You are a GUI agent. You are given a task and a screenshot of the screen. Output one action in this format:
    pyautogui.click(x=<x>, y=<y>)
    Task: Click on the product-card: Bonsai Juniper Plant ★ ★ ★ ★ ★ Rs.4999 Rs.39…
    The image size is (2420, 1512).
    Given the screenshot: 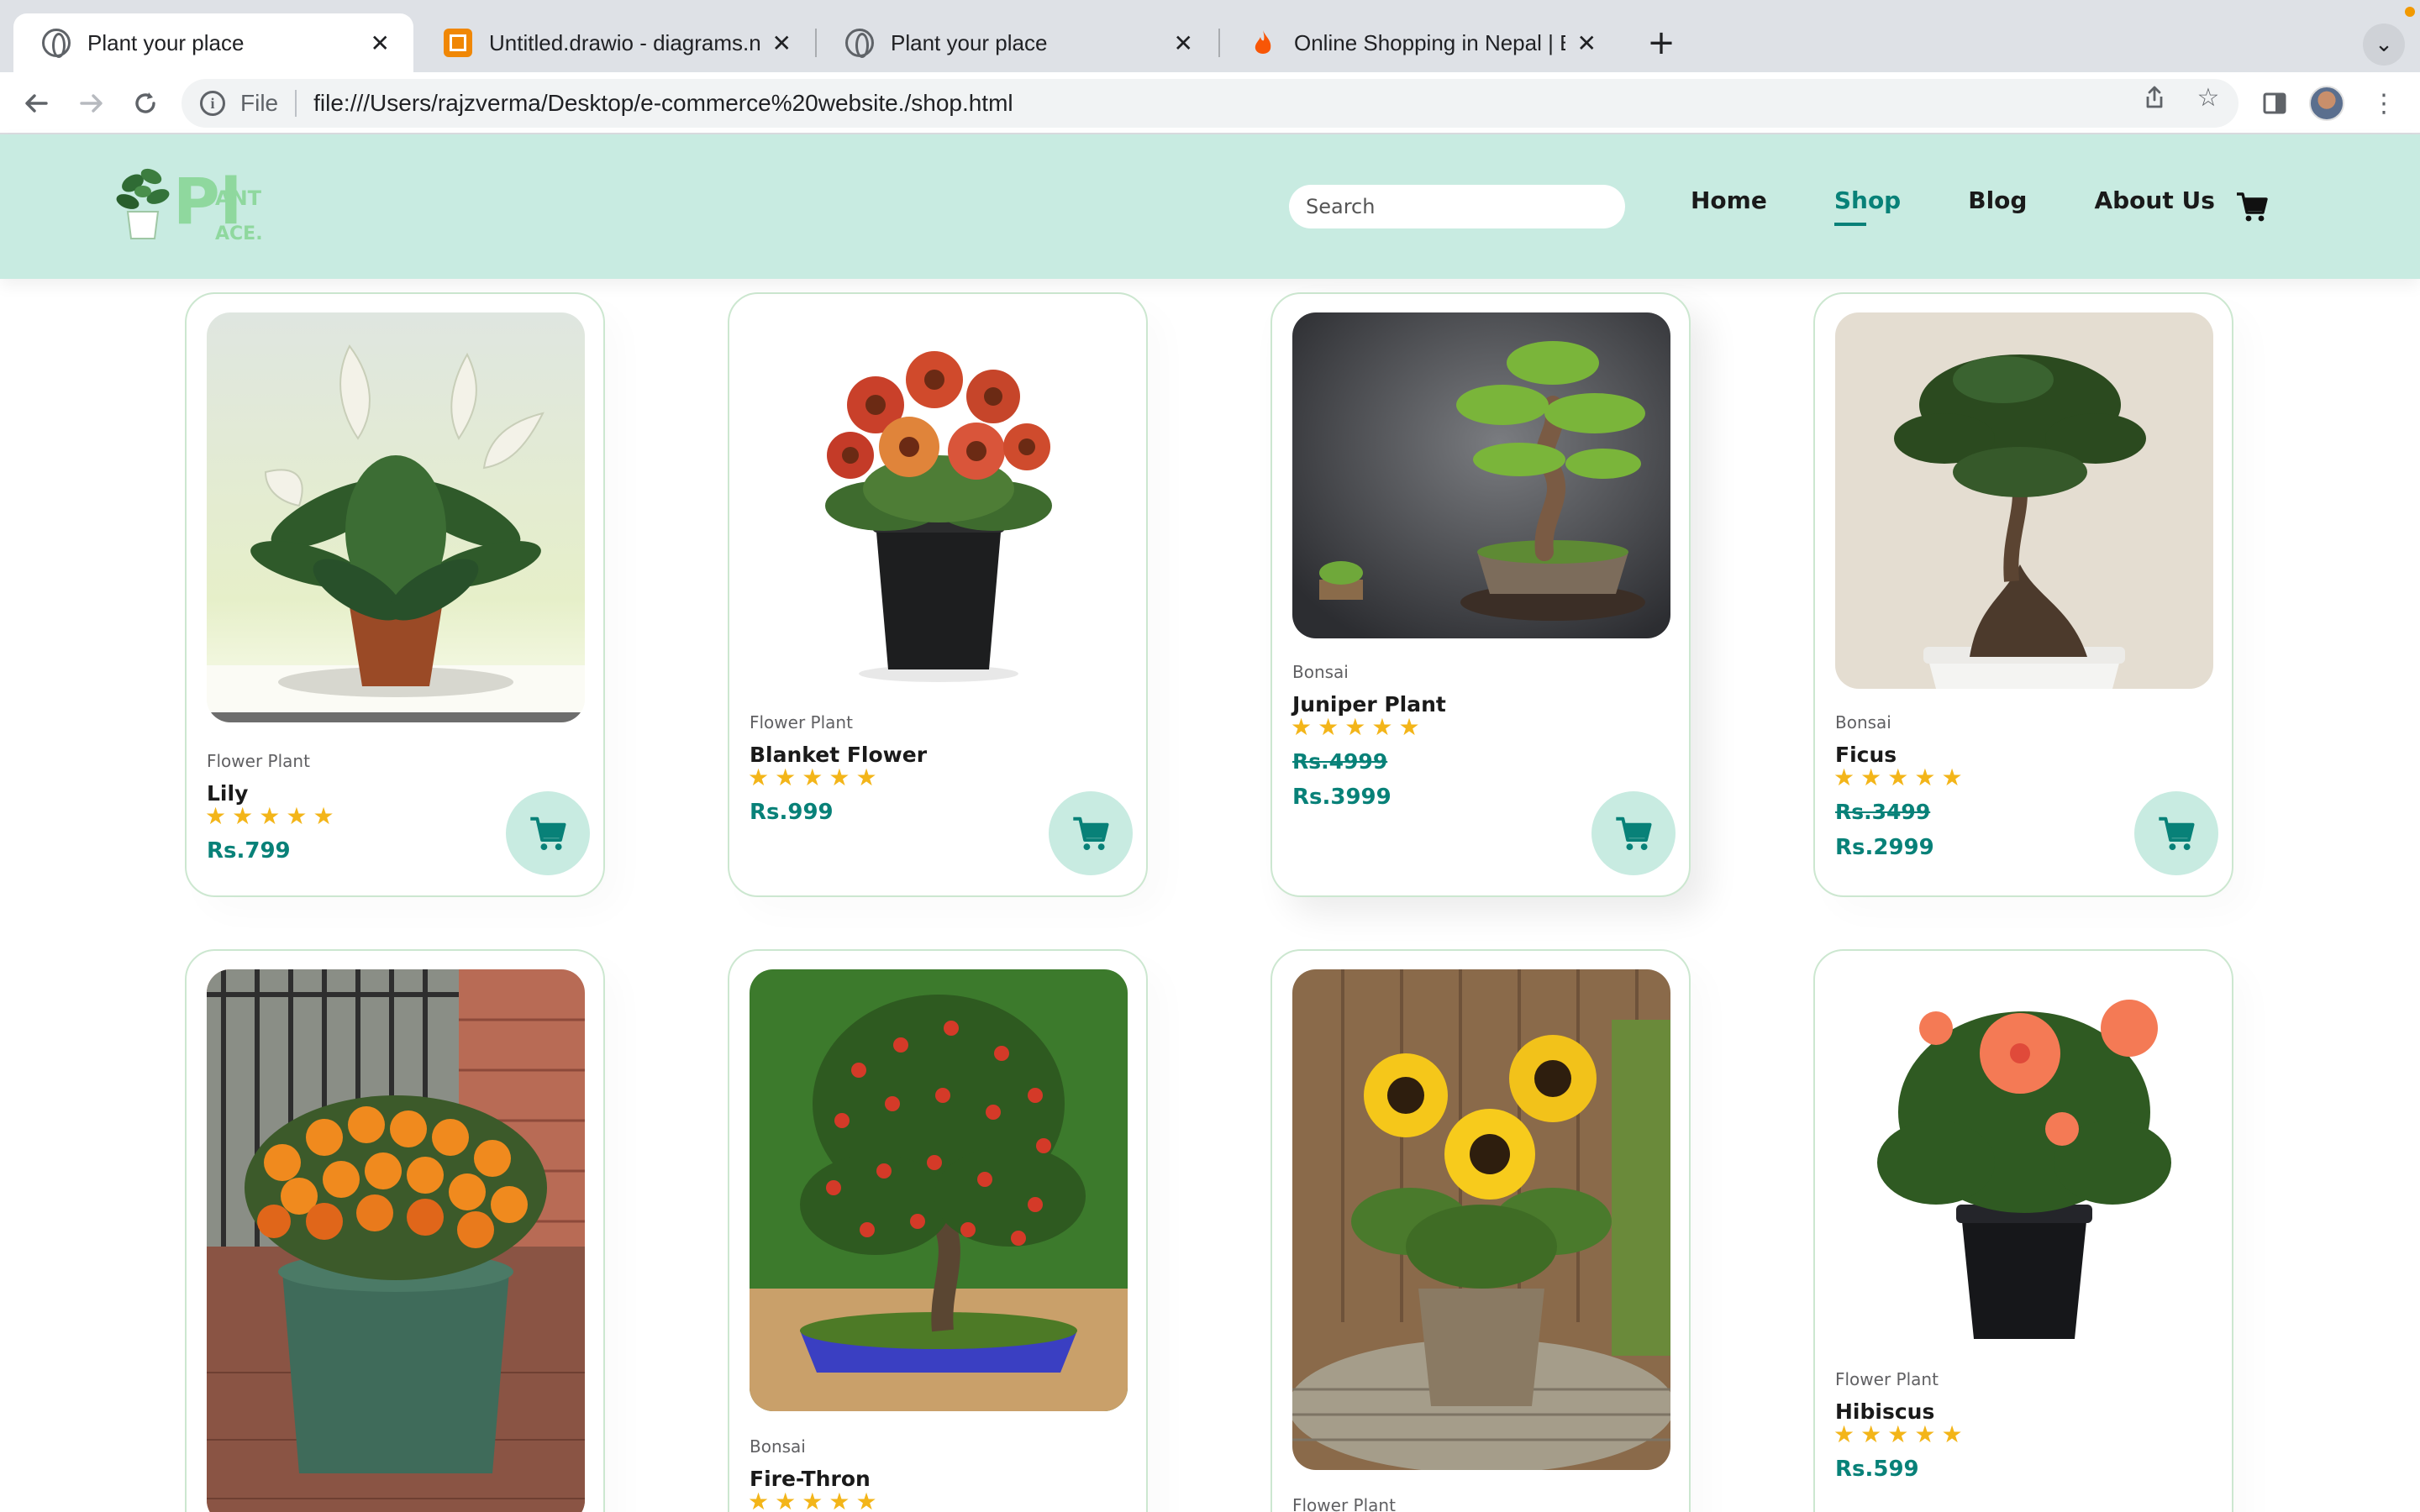 What is the action you would take?
    pyautogui.click(x=1480, y=594)
    